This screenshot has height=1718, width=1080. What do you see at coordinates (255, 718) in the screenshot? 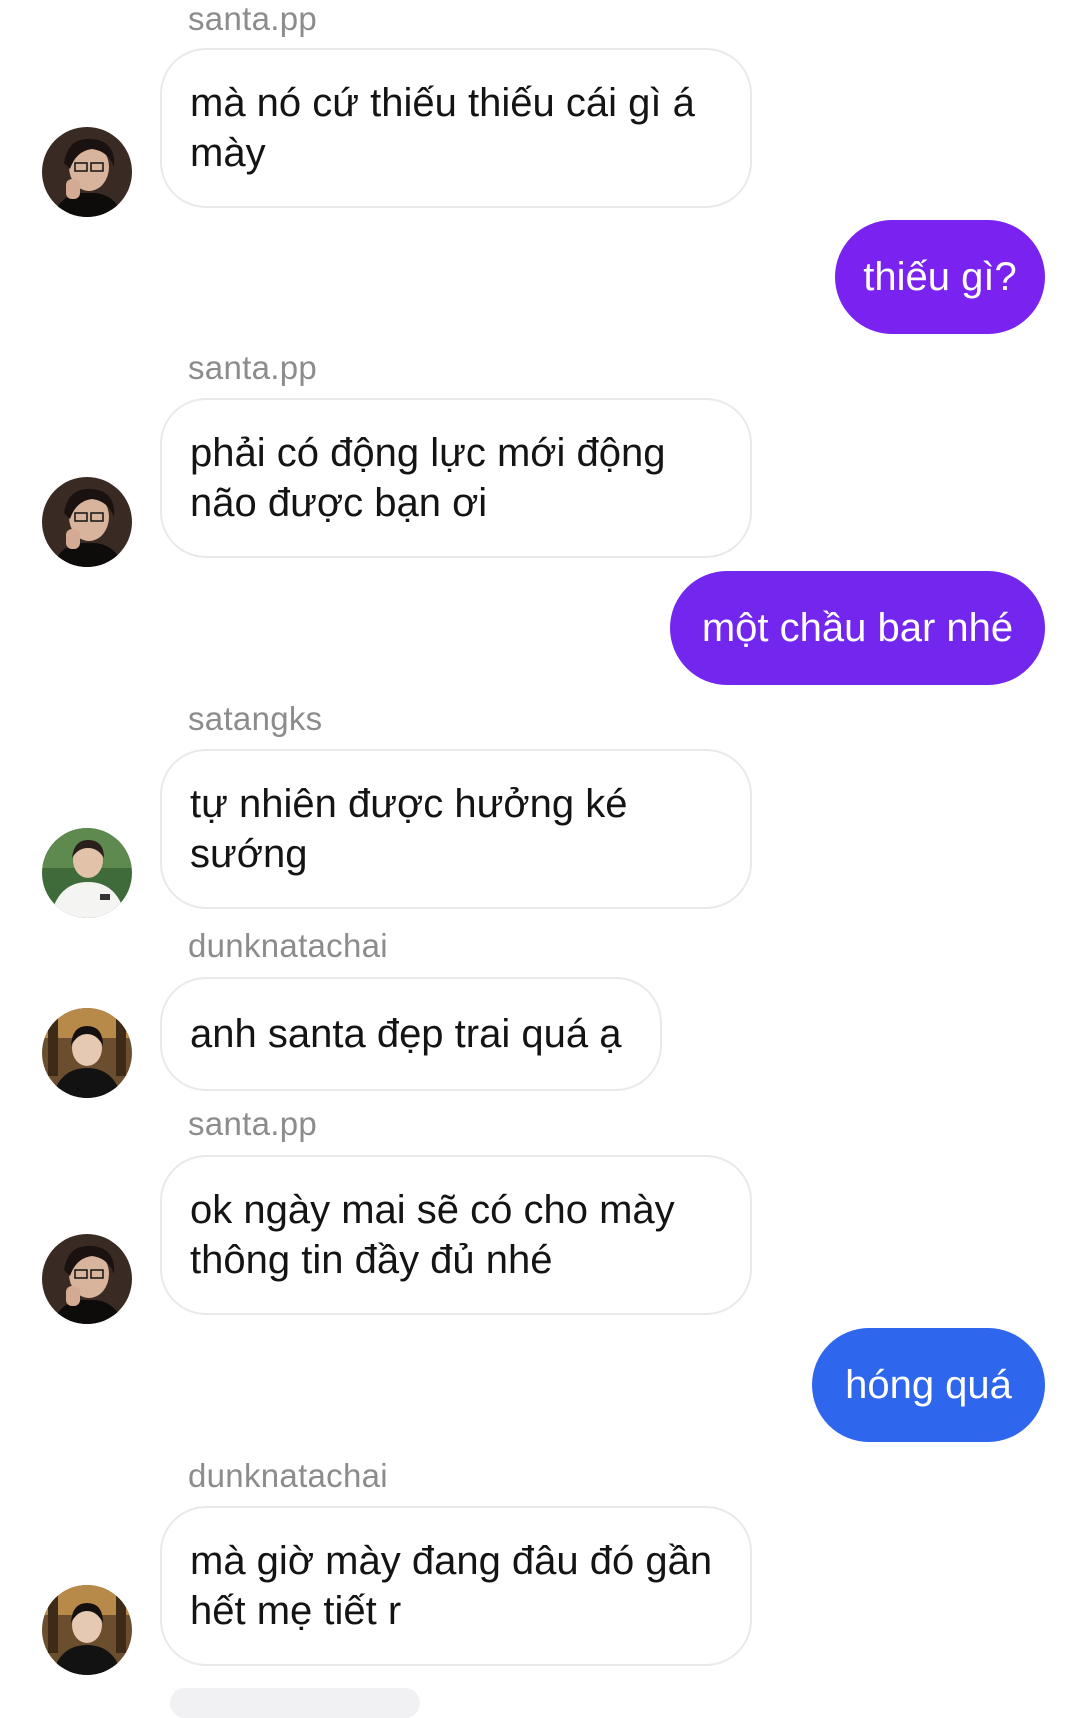
I see `sender-name: satangks` at bounding box center [255, 718].